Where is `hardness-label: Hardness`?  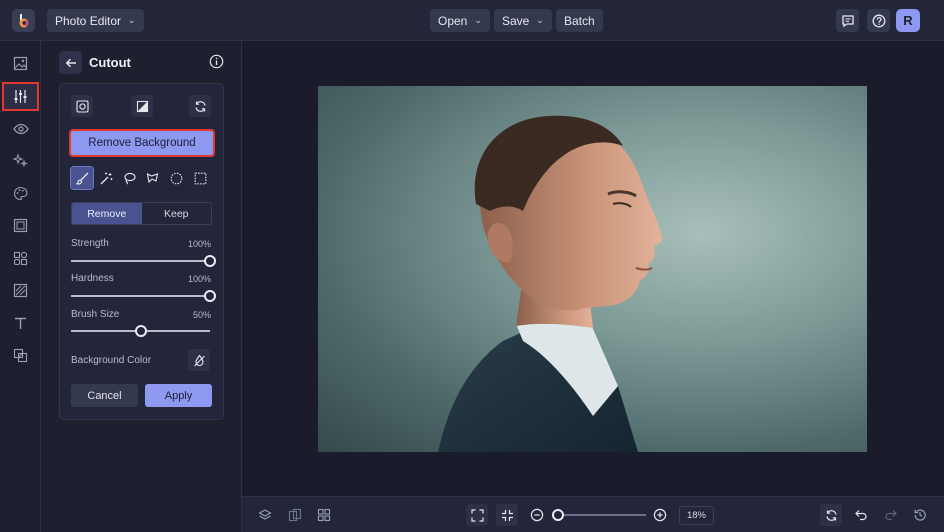
hardness-label: Hardness is located at coordinates (92, 278).